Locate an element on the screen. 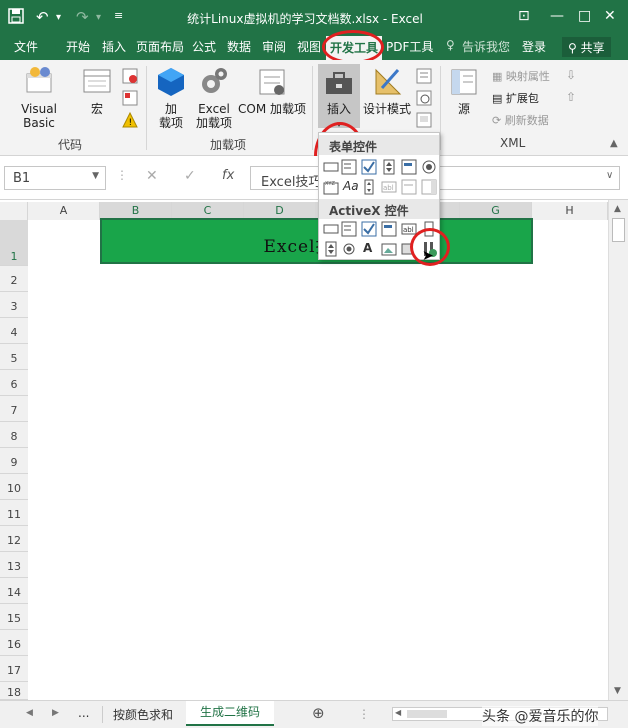  form-combobox-control-icon is located at coordinates (349, 167).